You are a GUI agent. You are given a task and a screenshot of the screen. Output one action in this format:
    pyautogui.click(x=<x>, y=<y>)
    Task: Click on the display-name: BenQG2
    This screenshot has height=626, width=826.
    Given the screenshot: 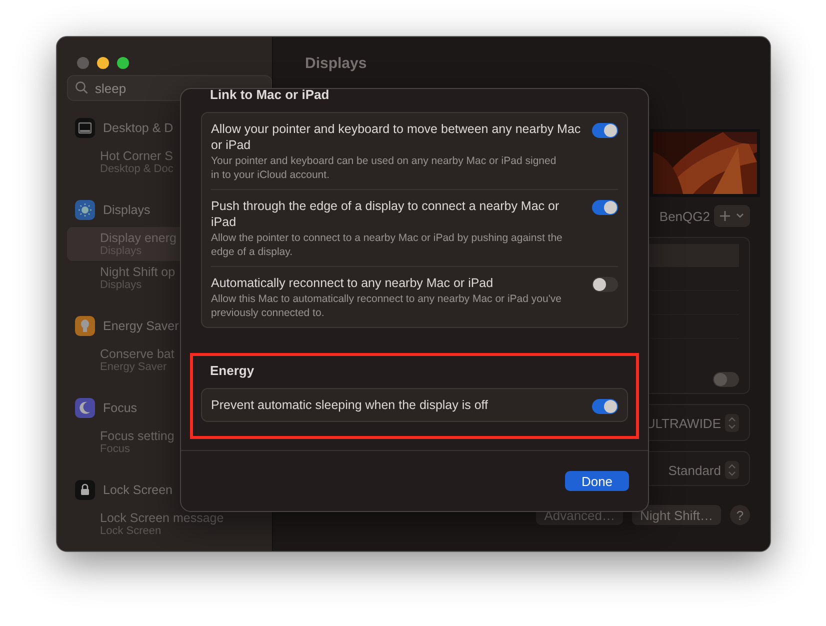 What is the action you would take?
    pyautogui.click(x=684, y=216)
    